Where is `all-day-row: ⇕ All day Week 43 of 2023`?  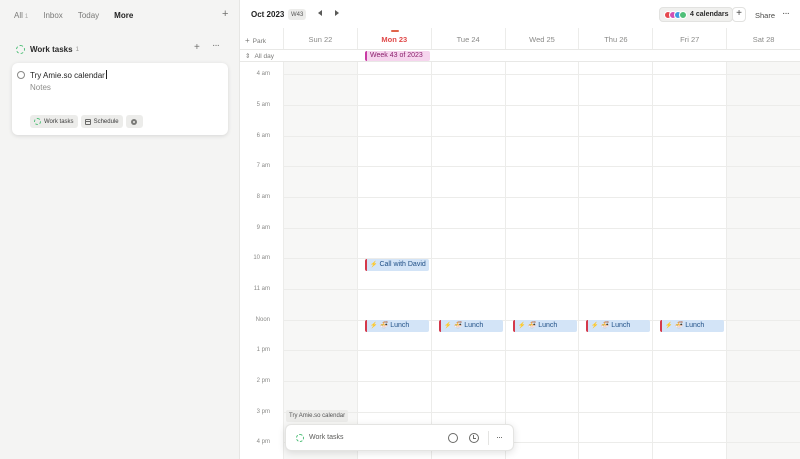
all-day-row: ⇕ All day Week 43 of 2023 is located at coordinates (520, 55).